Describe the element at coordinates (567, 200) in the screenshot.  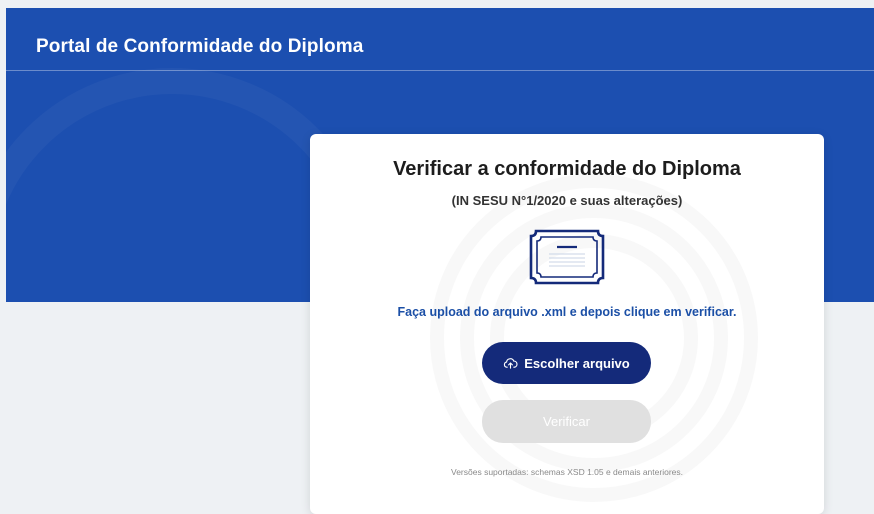
I see `card-subtitle: (IN SESU N°1/2020 e suas alterações)` at that location.